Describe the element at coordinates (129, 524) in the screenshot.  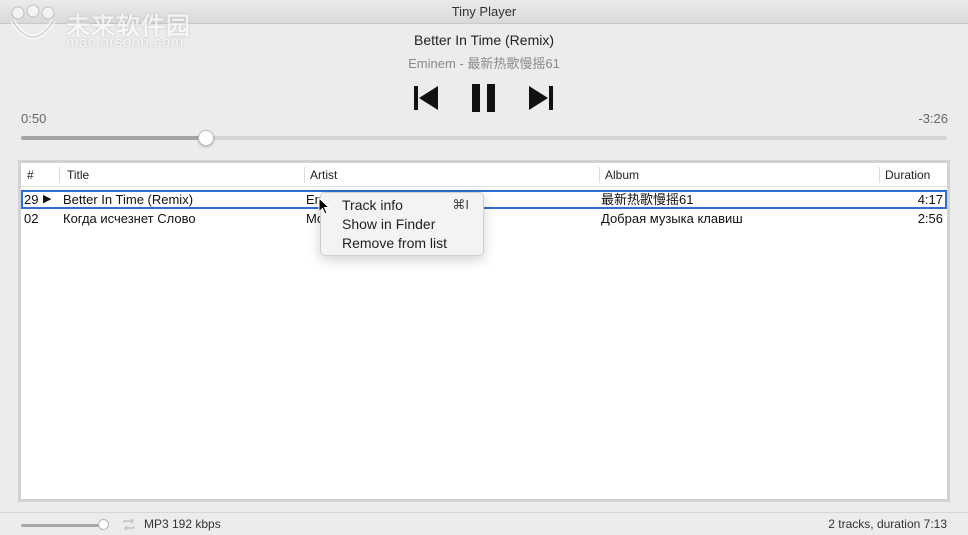
I see `repeat-icon` at that location.